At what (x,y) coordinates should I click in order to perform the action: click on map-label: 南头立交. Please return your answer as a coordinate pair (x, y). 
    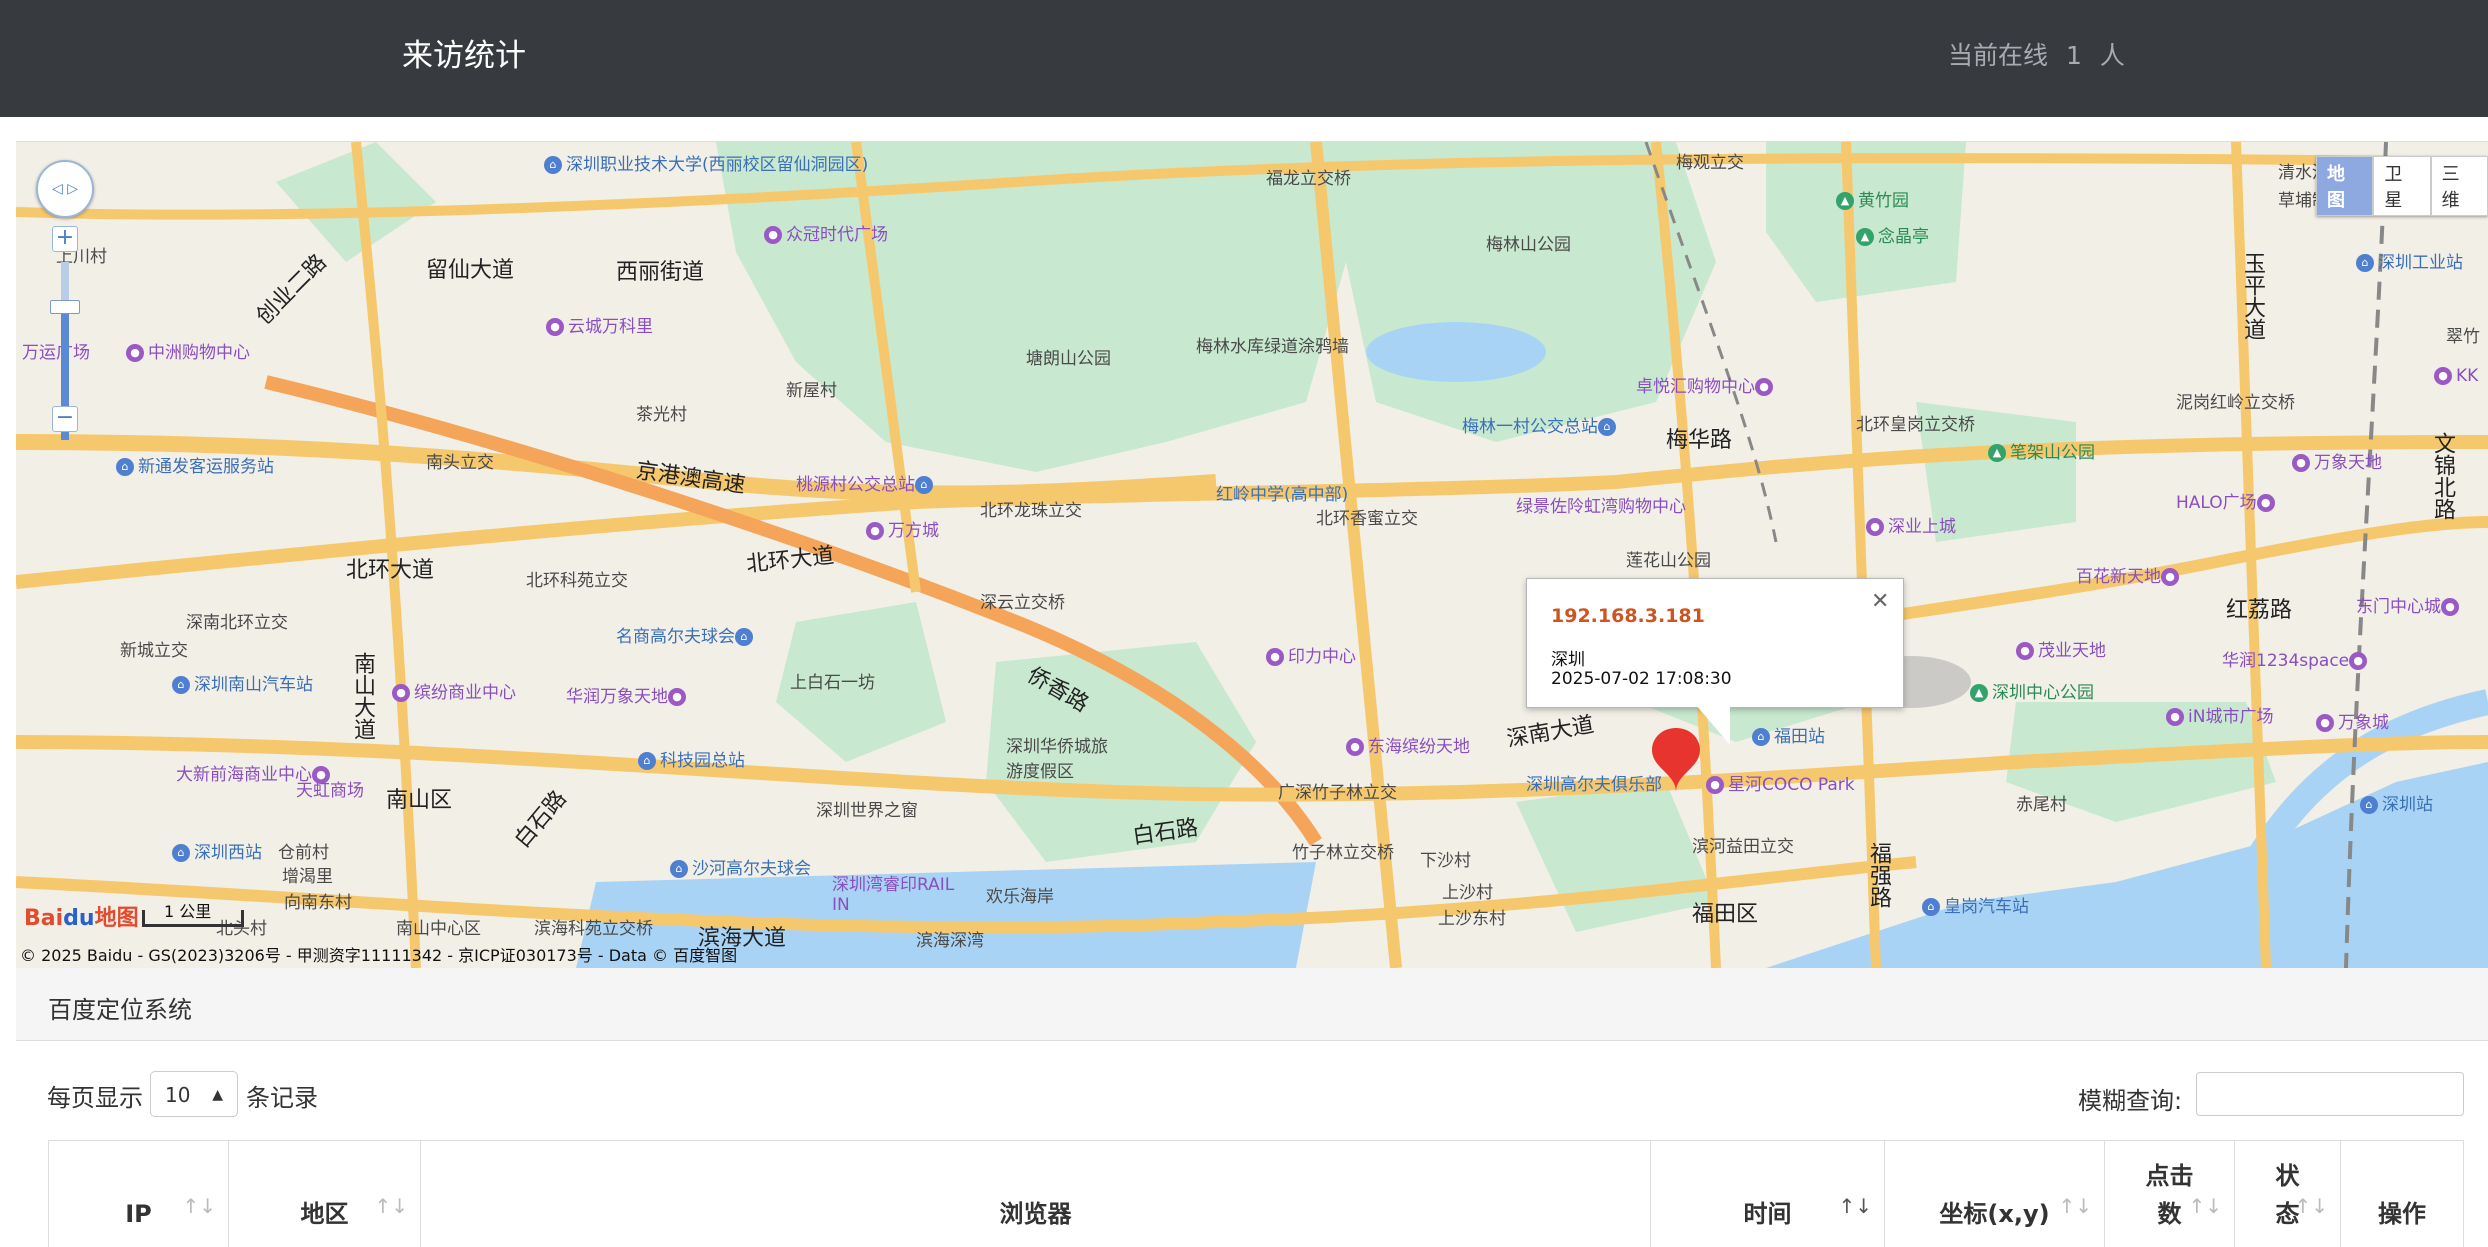
    Looking at the image, I should click on (460, 463).